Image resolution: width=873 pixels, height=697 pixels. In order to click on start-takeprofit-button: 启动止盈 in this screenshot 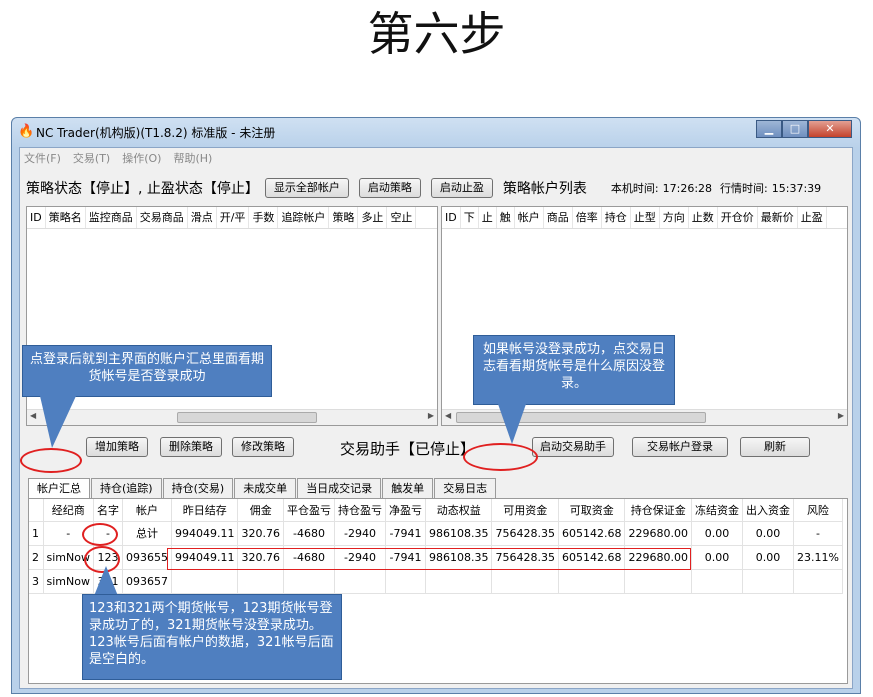, I will do `click(461, 188)`.